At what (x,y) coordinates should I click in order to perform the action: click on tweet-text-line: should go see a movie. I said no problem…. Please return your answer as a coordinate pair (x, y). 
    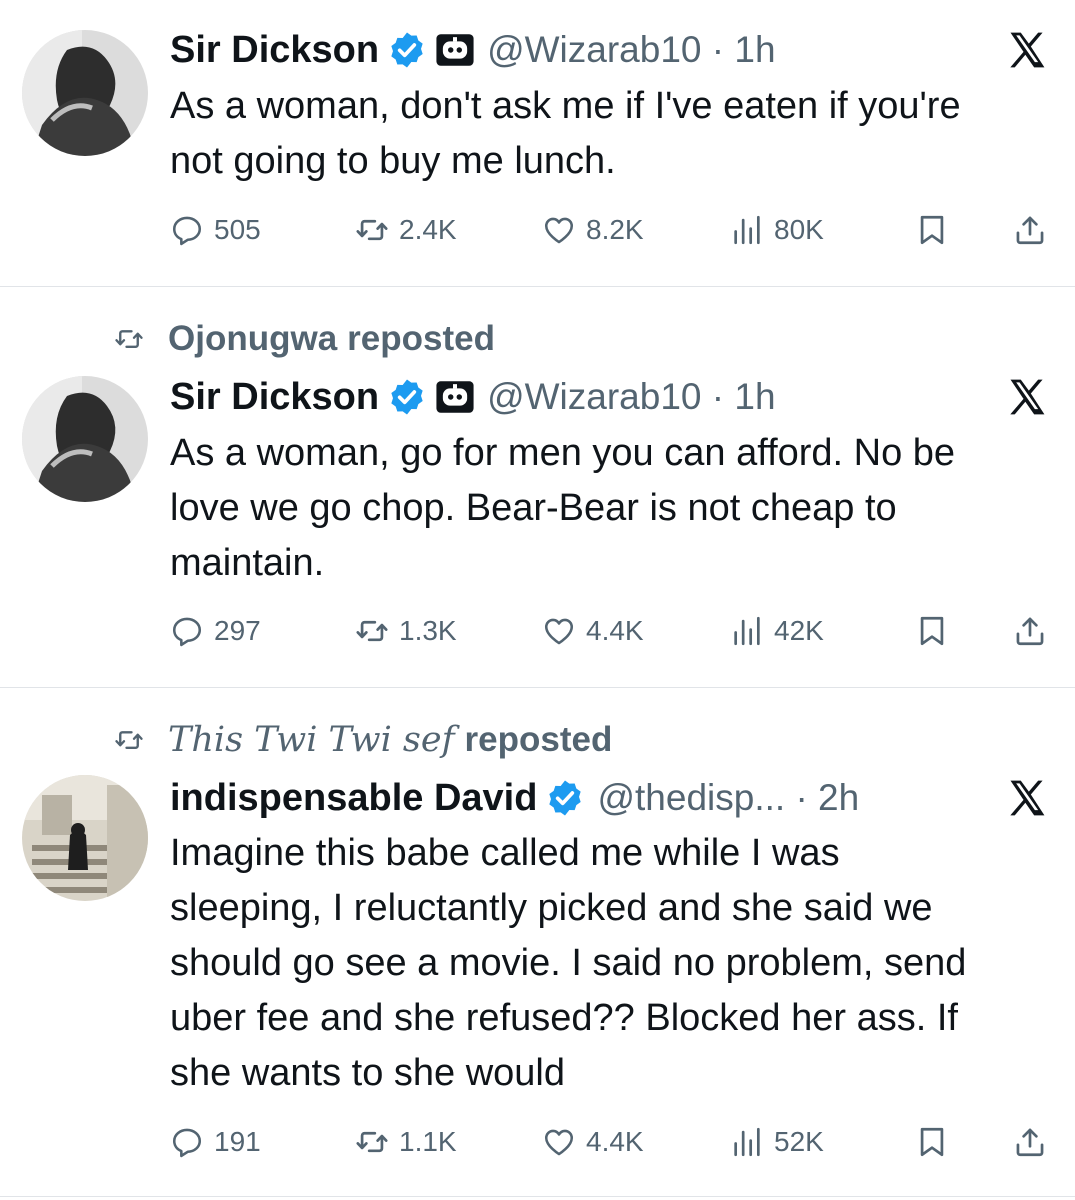
    Looking at the image, I should click on (568, 963).